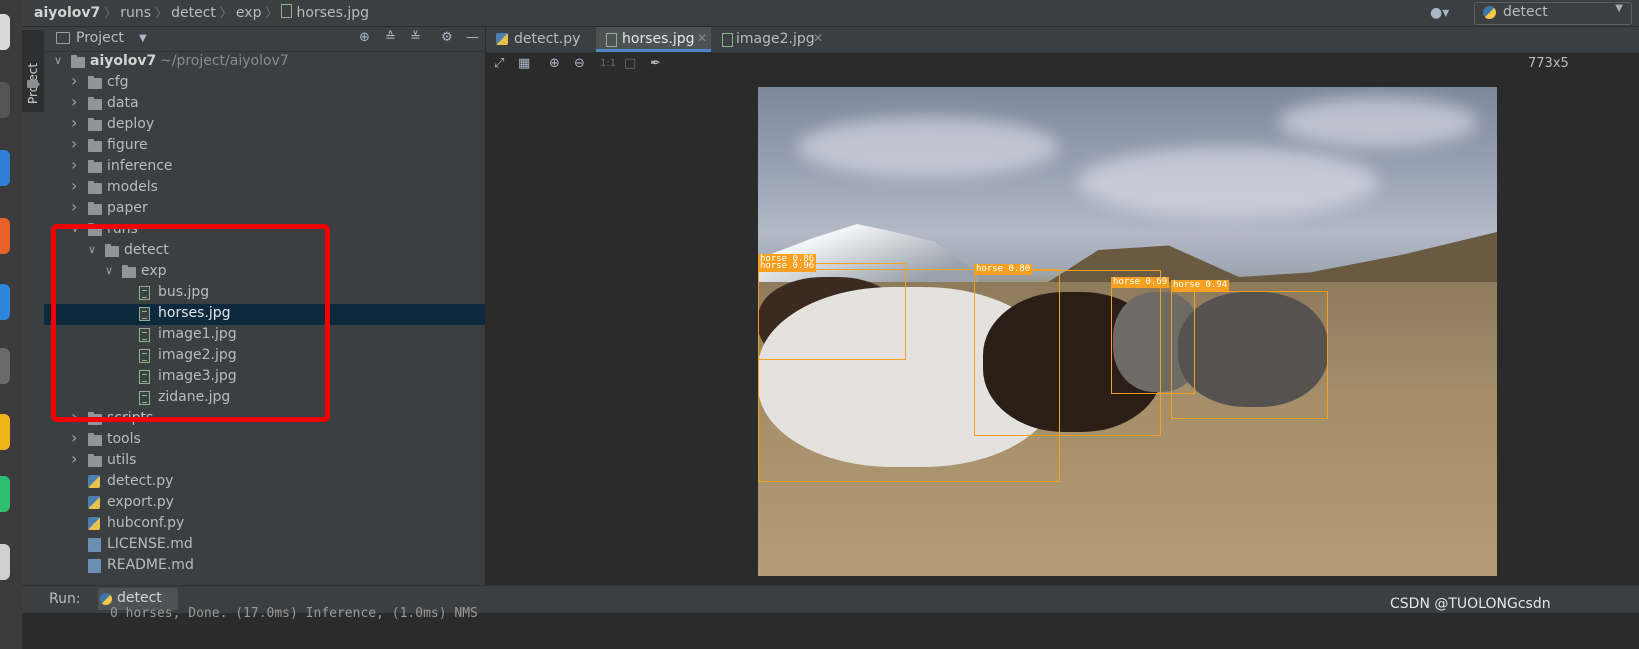  What do you see at coordinates (579, 63) in the screenshot?
I see `zoom-out-icon: ⊖` at bounding box center [579, 63].